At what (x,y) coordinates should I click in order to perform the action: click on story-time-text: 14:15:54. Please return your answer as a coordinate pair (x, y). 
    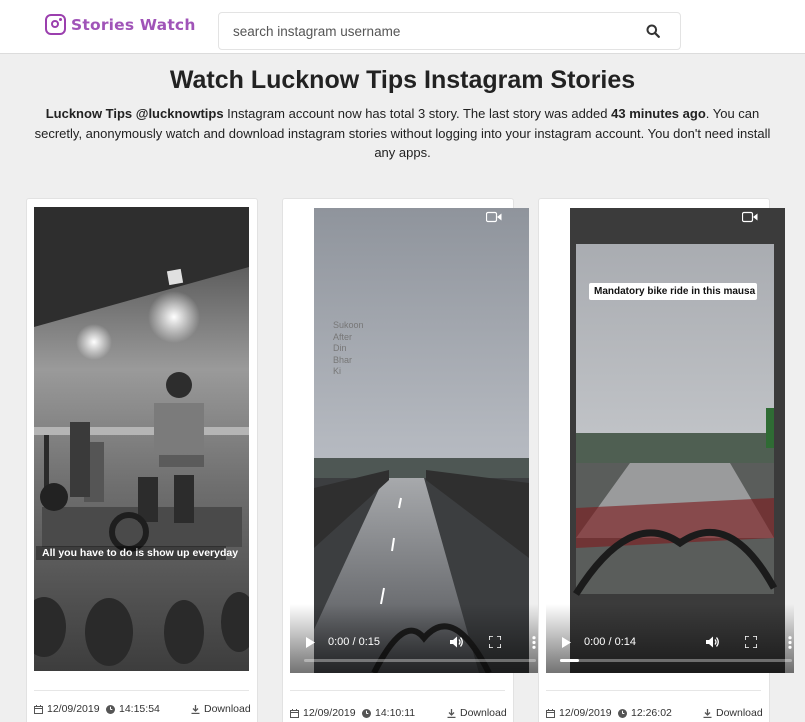
    Looking at the image, I should click on (139, 709).